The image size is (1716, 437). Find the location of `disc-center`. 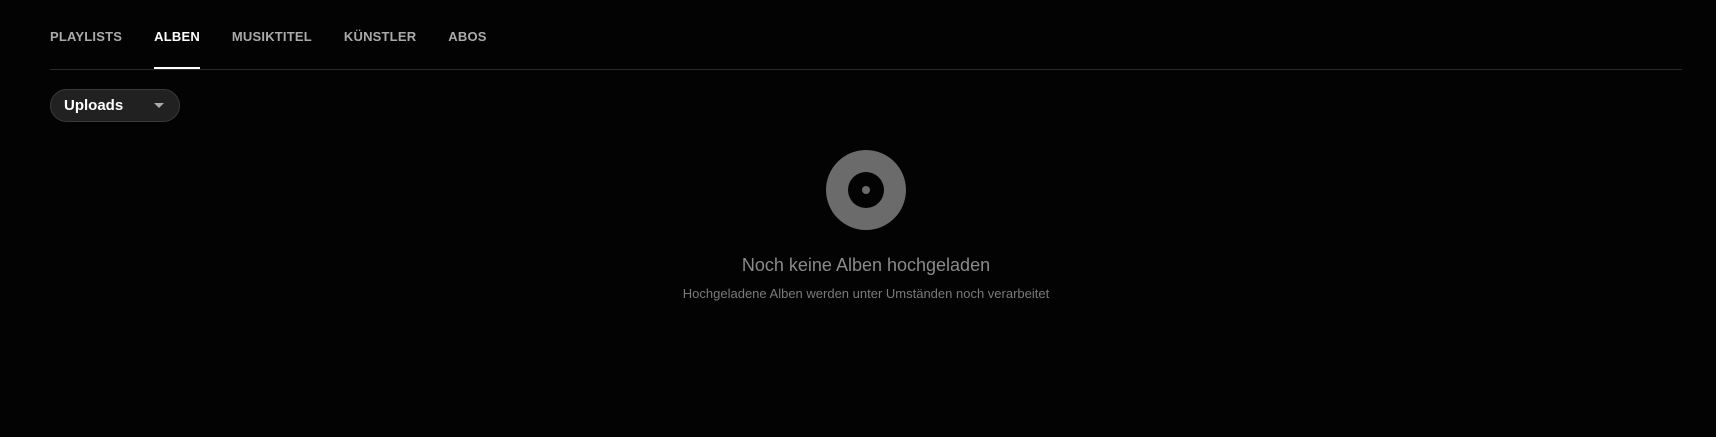

disc-center is located at coordinates (866, 190).